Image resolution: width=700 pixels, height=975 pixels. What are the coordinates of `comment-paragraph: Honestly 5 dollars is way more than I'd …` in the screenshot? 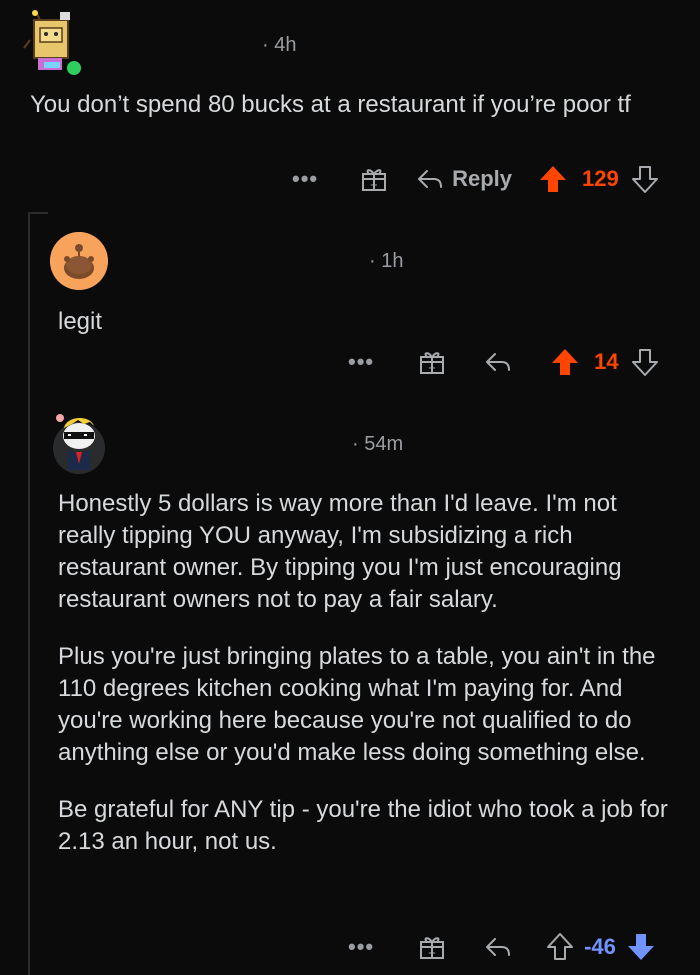 It's located at (340, 551).